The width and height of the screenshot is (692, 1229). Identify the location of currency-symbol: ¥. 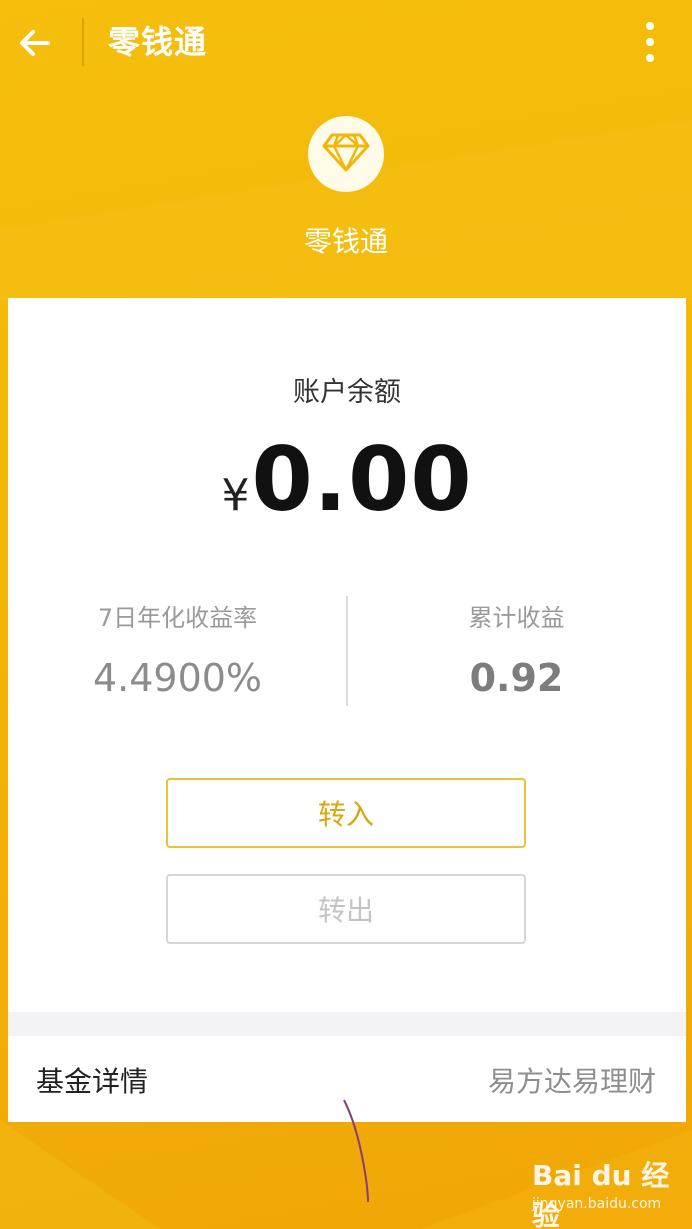
(235, 495).